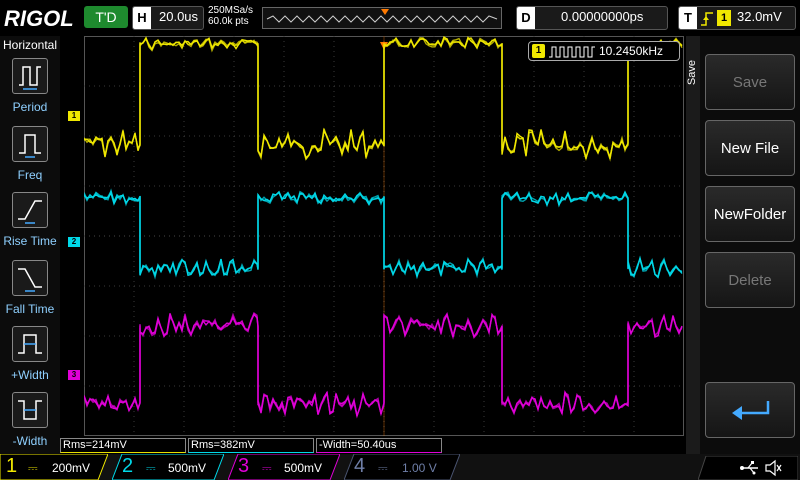 Image resolution: width=800 pixels, height=480 pixels. I want to click on ch2-waveform, so click(383, 234).